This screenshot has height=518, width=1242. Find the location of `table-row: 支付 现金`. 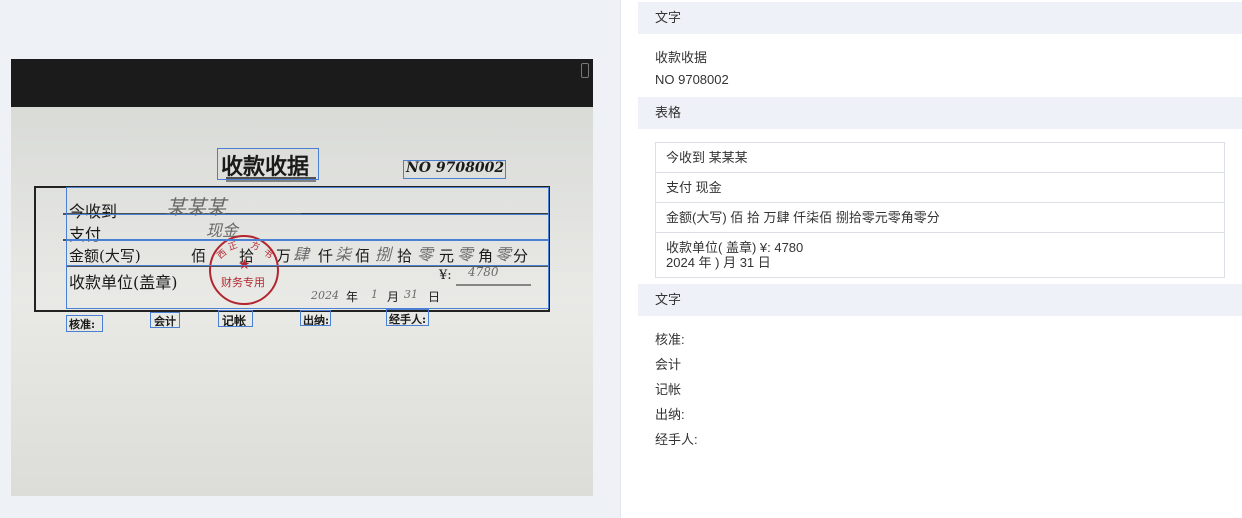

table-row: 支付 现金 is located at coordinates (940, 188).